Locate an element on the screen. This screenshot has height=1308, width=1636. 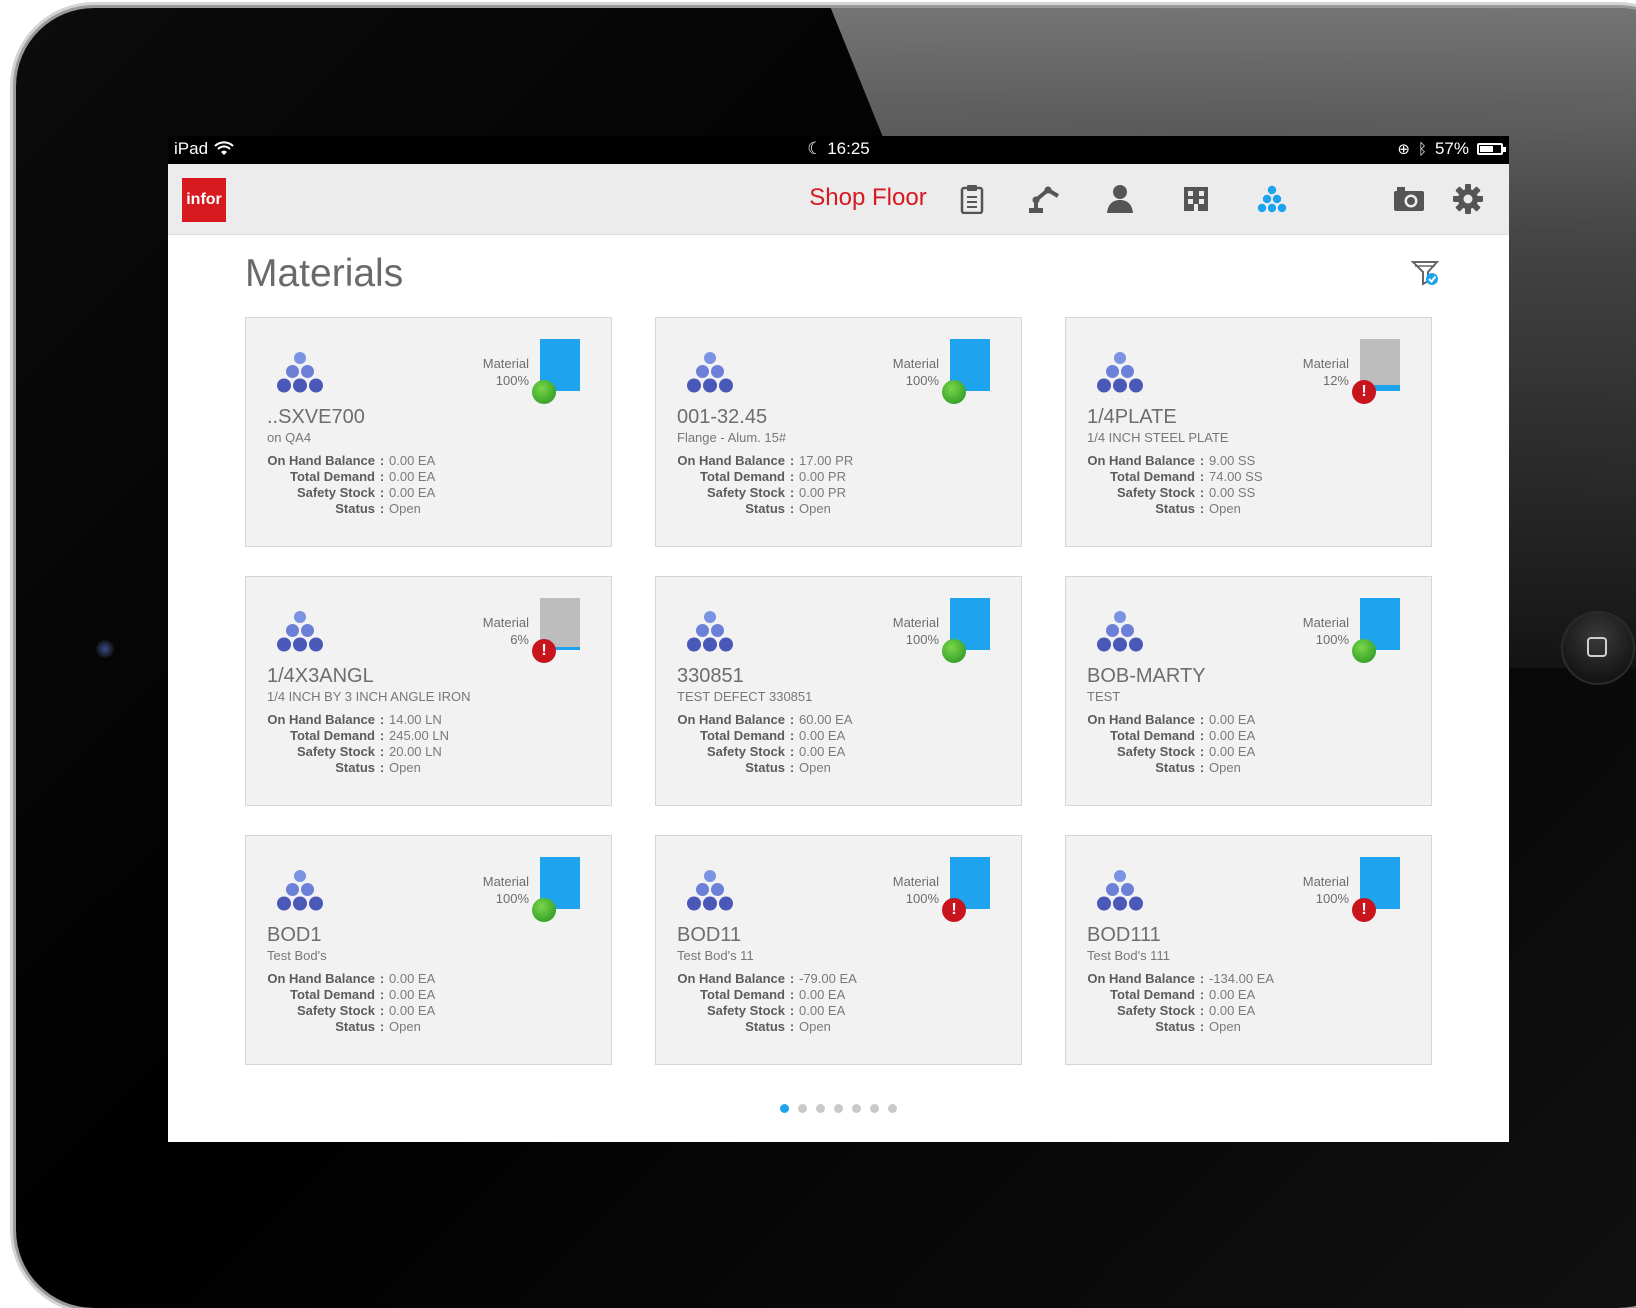
battery-percent: 57% is located at coordinates (1451, 148).